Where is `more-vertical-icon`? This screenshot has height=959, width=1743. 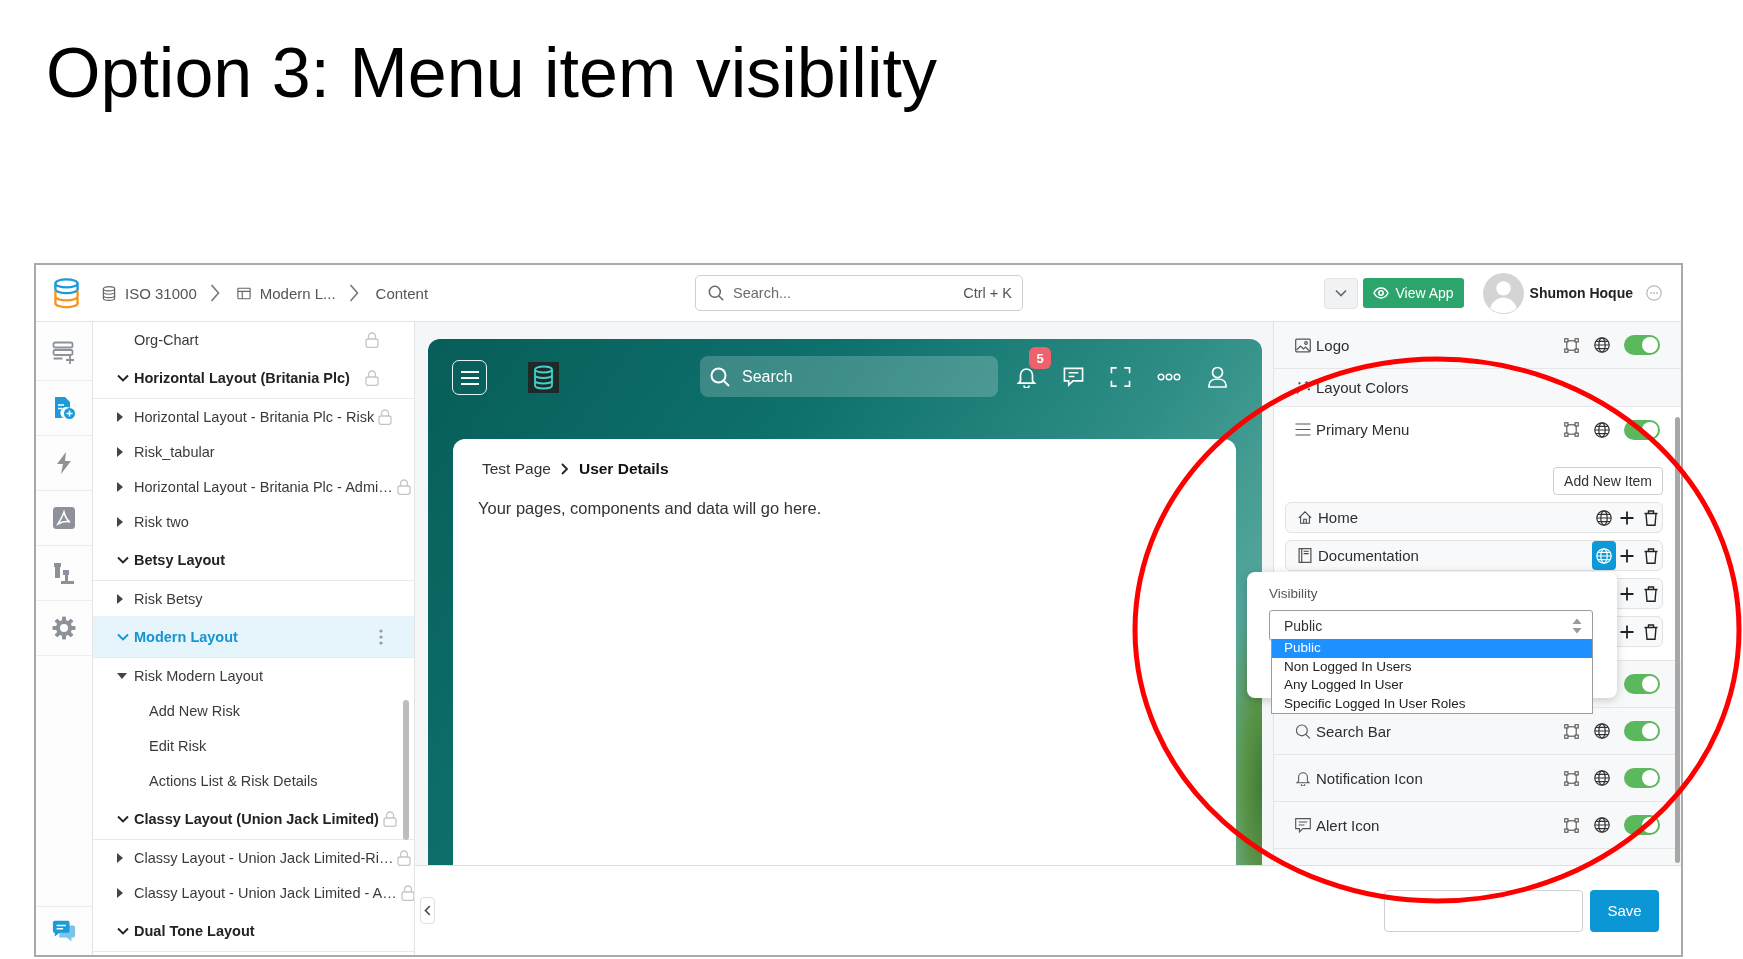
more-vertical-icon is located at coordinates (381, 636).